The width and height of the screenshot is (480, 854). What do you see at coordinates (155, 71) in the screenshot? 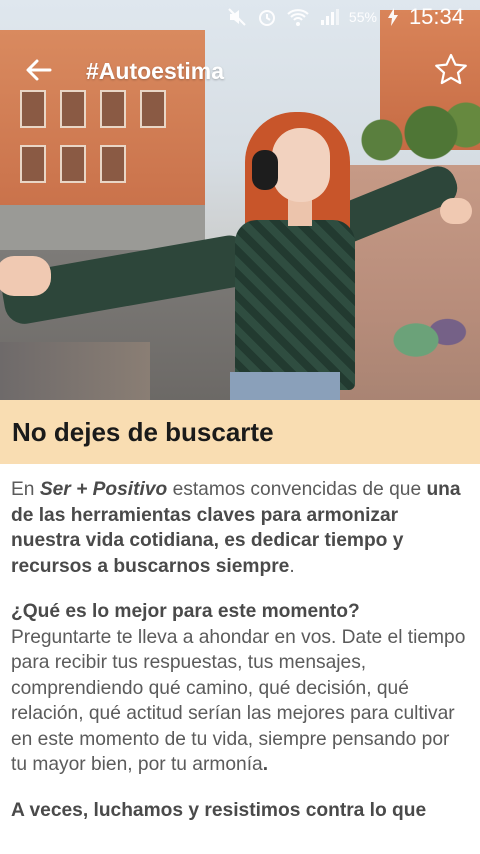
I see `category-title: #Autoestima` at bounding box center [155, 71].